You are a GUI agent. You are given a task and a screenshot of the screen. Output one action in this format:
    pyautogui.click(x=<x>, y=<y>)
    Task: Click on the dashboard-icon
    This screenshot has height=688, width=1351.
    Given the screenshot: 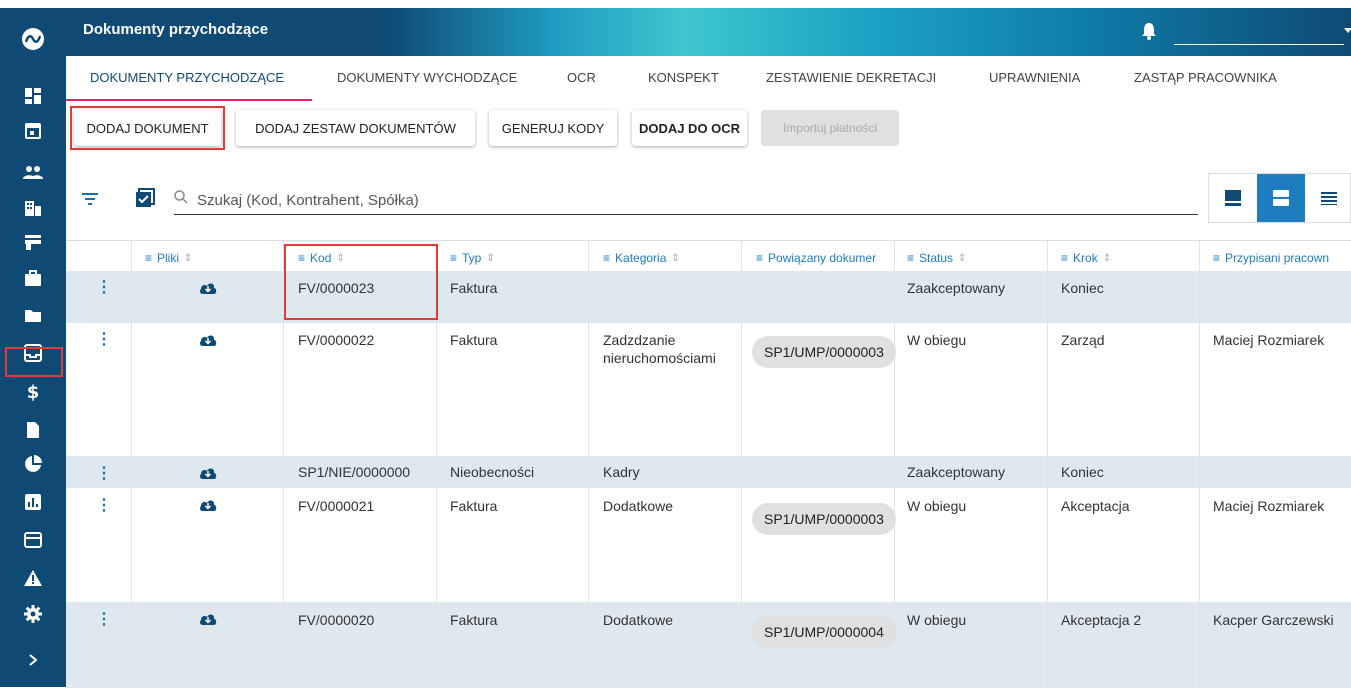 What is the action you would take?
    pyautogui.click(x=33, y=96)
    